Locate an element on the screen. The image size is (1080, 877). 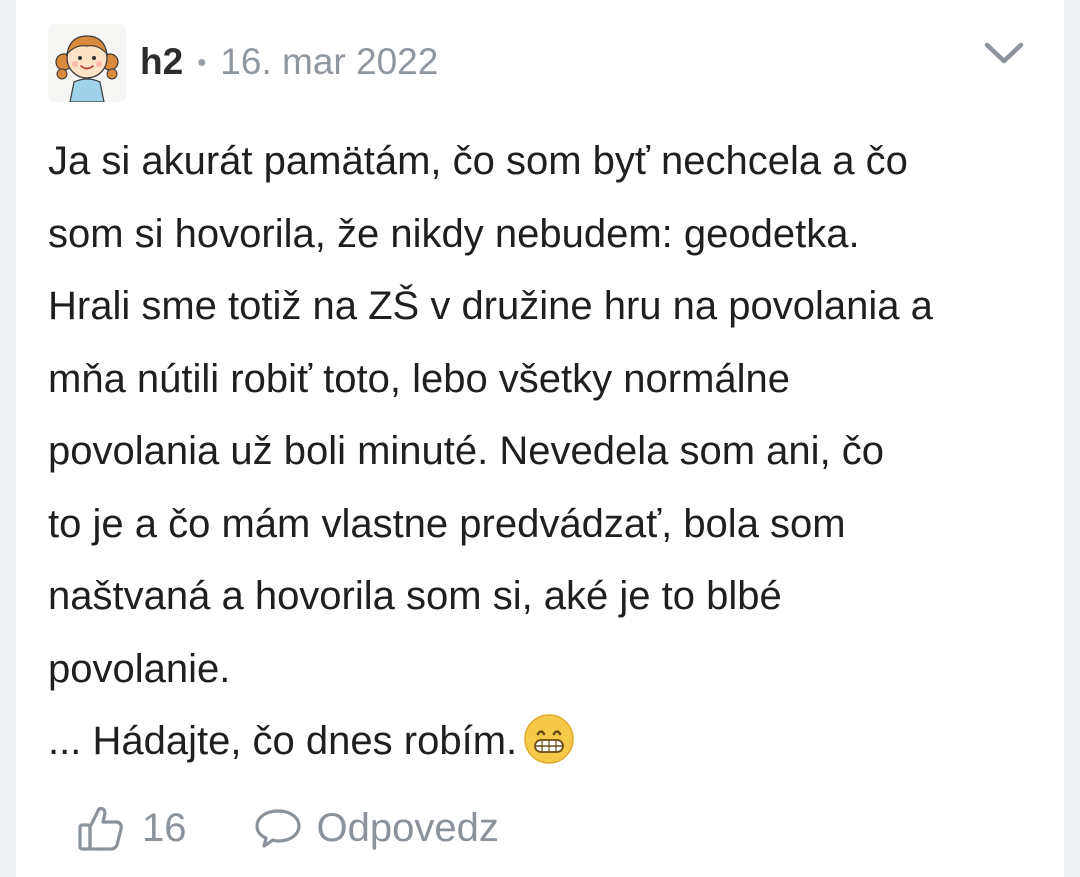
grinning-face-emoji-icon is located at coordinates (549, 739).